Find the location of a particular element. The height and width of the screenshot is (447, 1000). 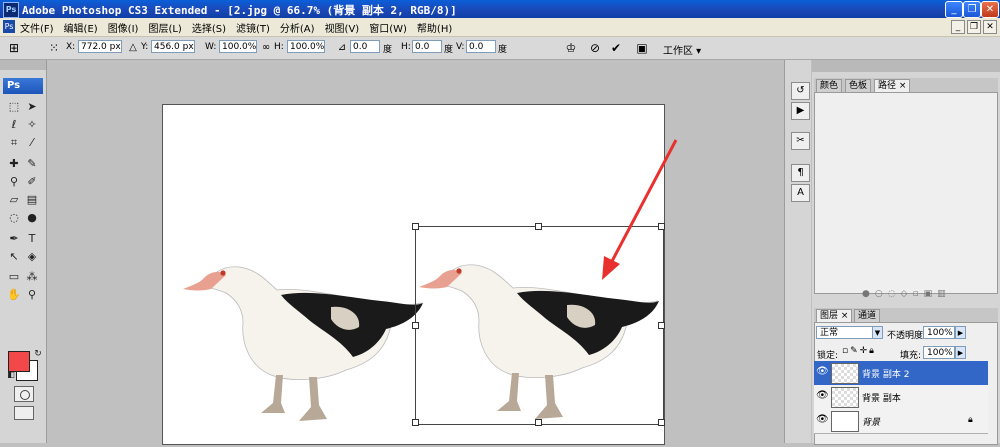

transform-handle-top-left is located at coordinates (415, 226).